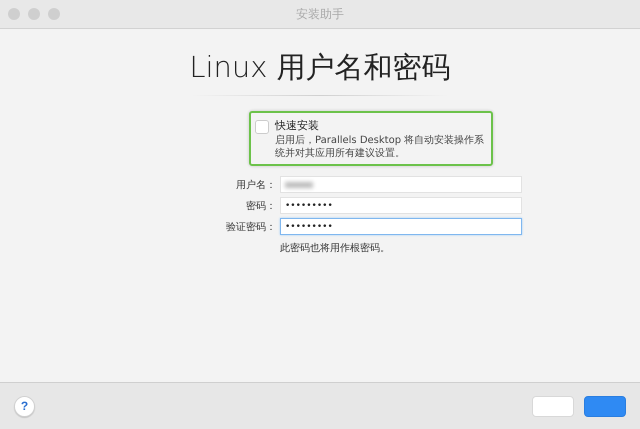 This screenshot has width=640, height=429. Describe the element at coordinates (380, 147) in the screenshot. I see `description-text: 启用后，Parallels Desktop 将自动安装操作系统并对其应用所有建议设置。` at that location.